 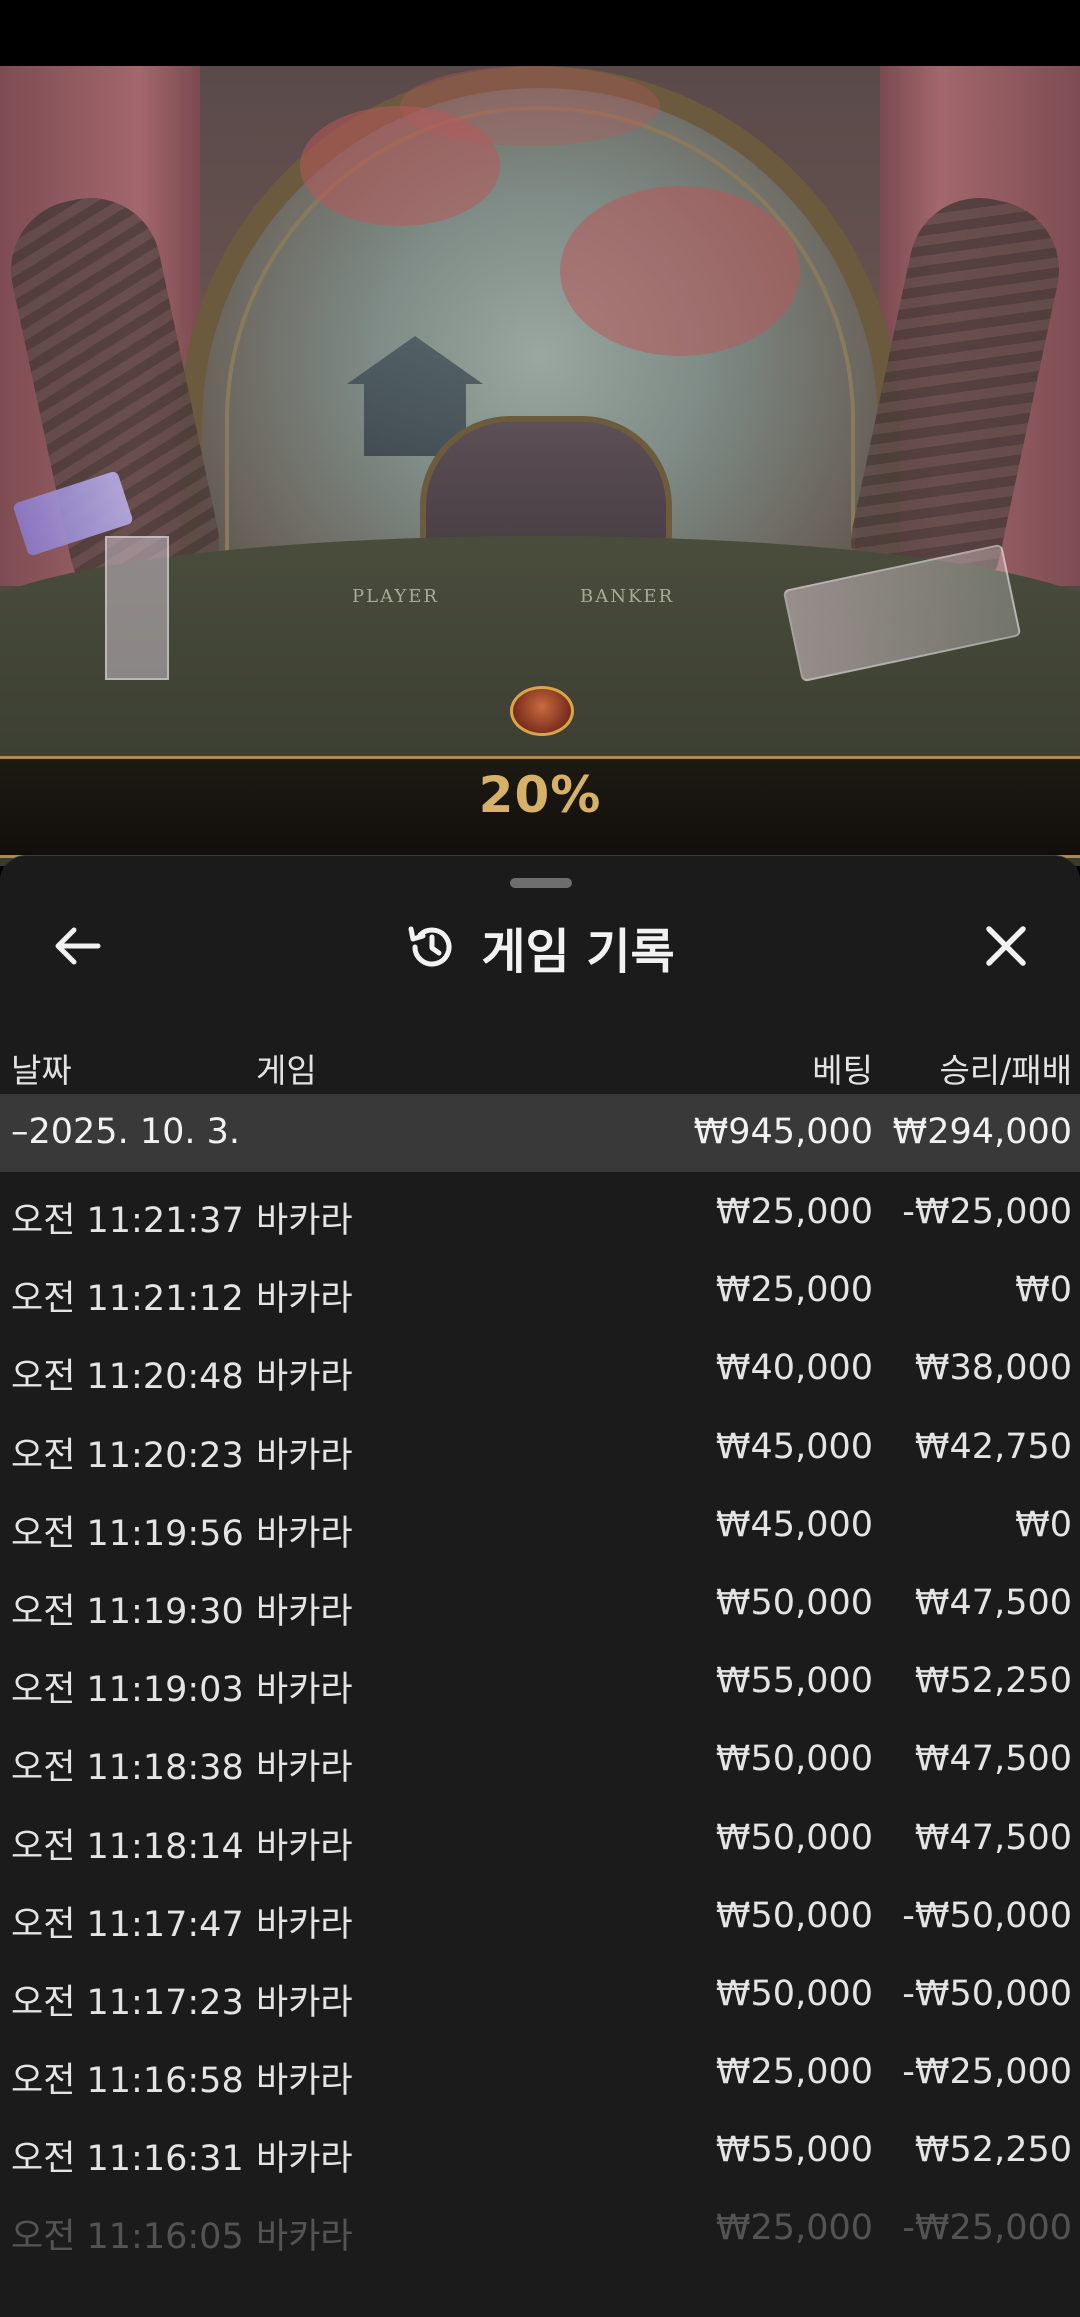 What do you see at coordinates (41, 1070) in the screenshot?
I see `column-date: 날짜` at bounding box center [41, 1070].